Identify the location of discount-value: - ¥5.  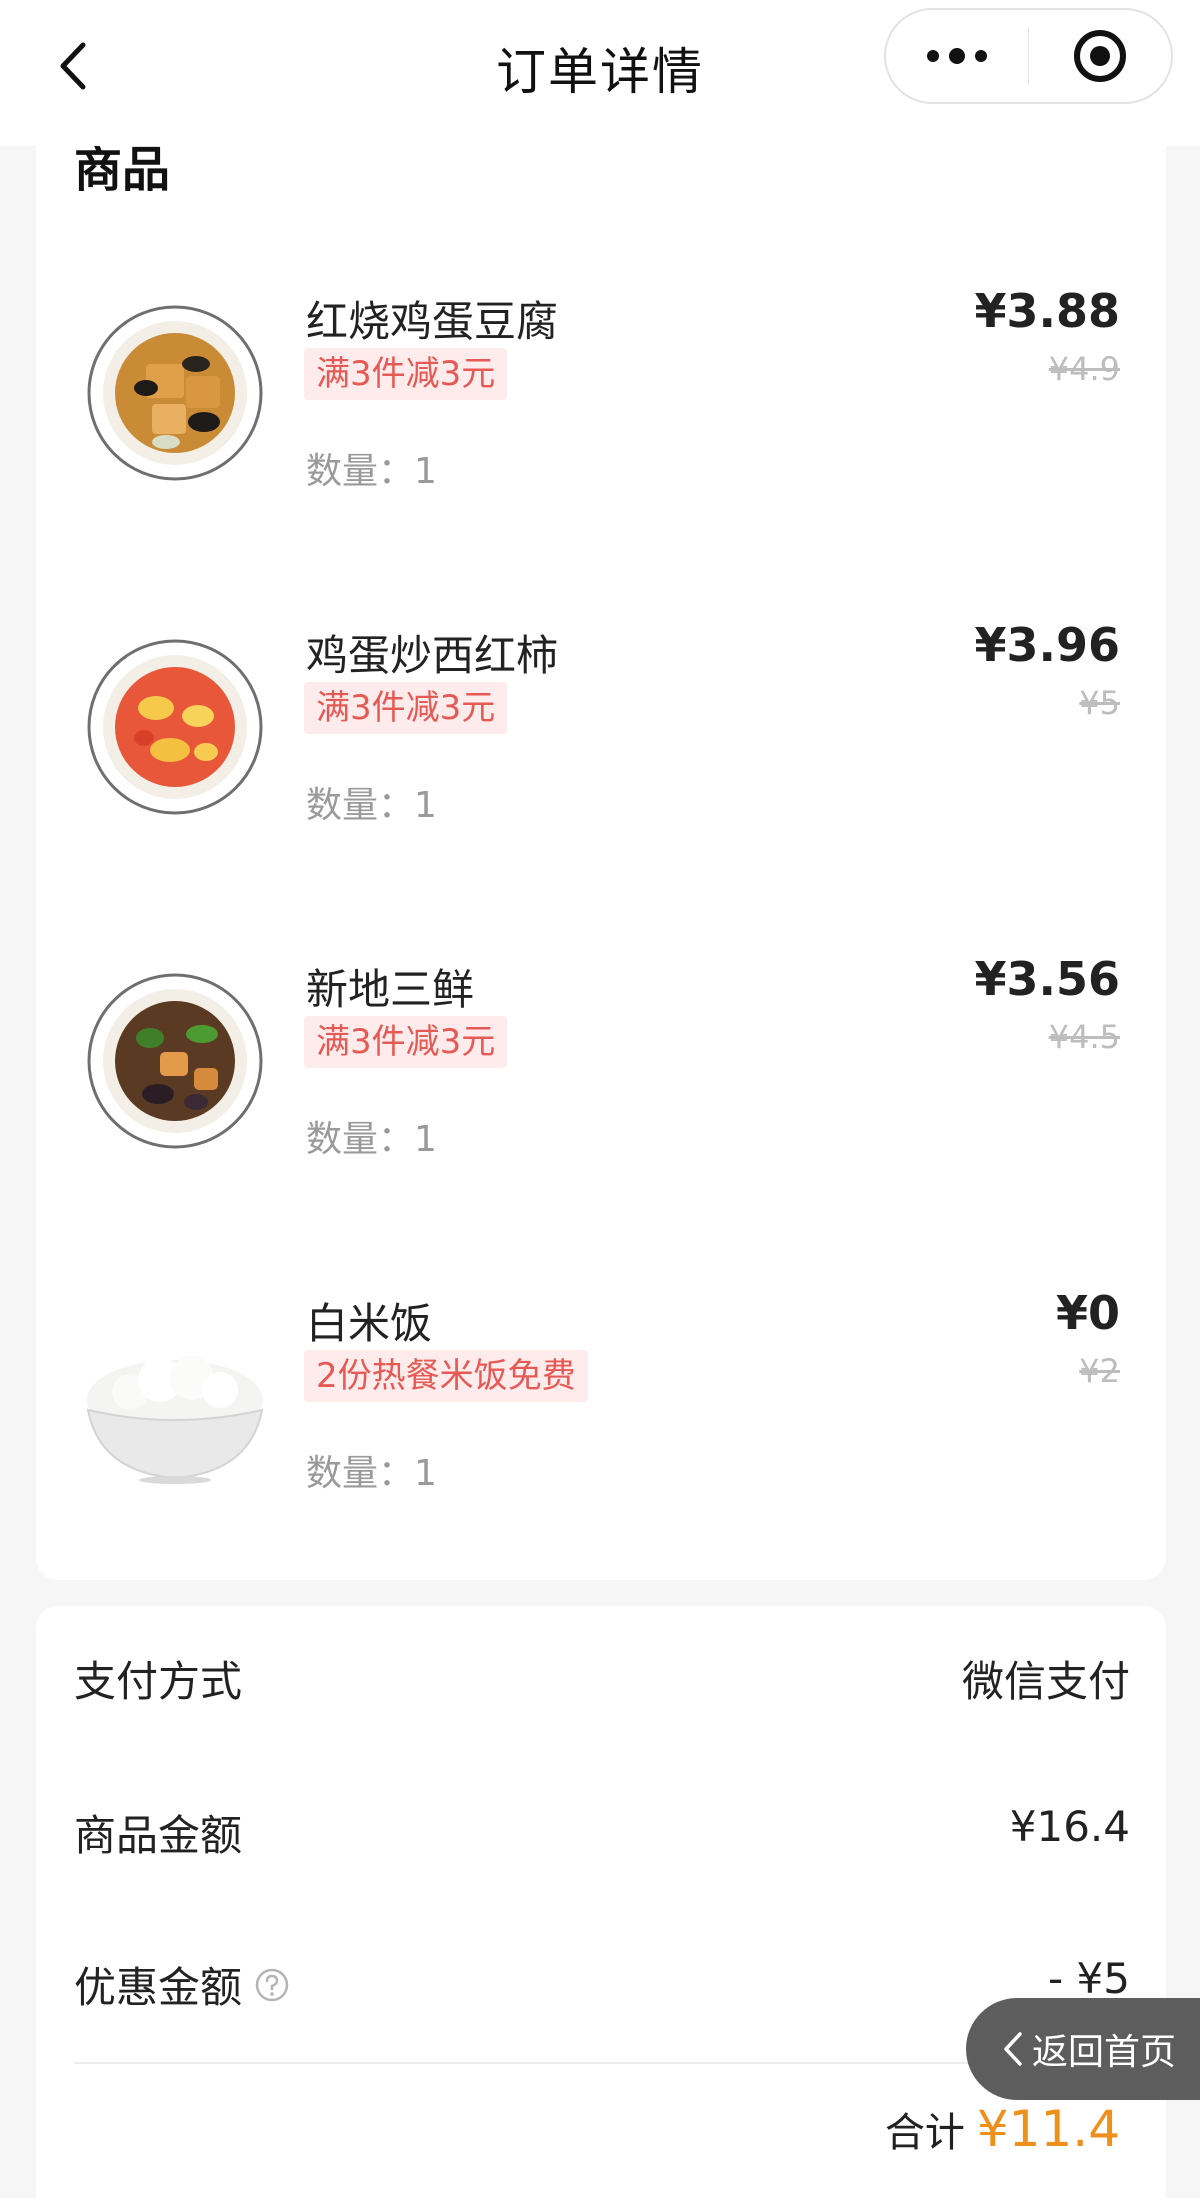
(1089, 1978).